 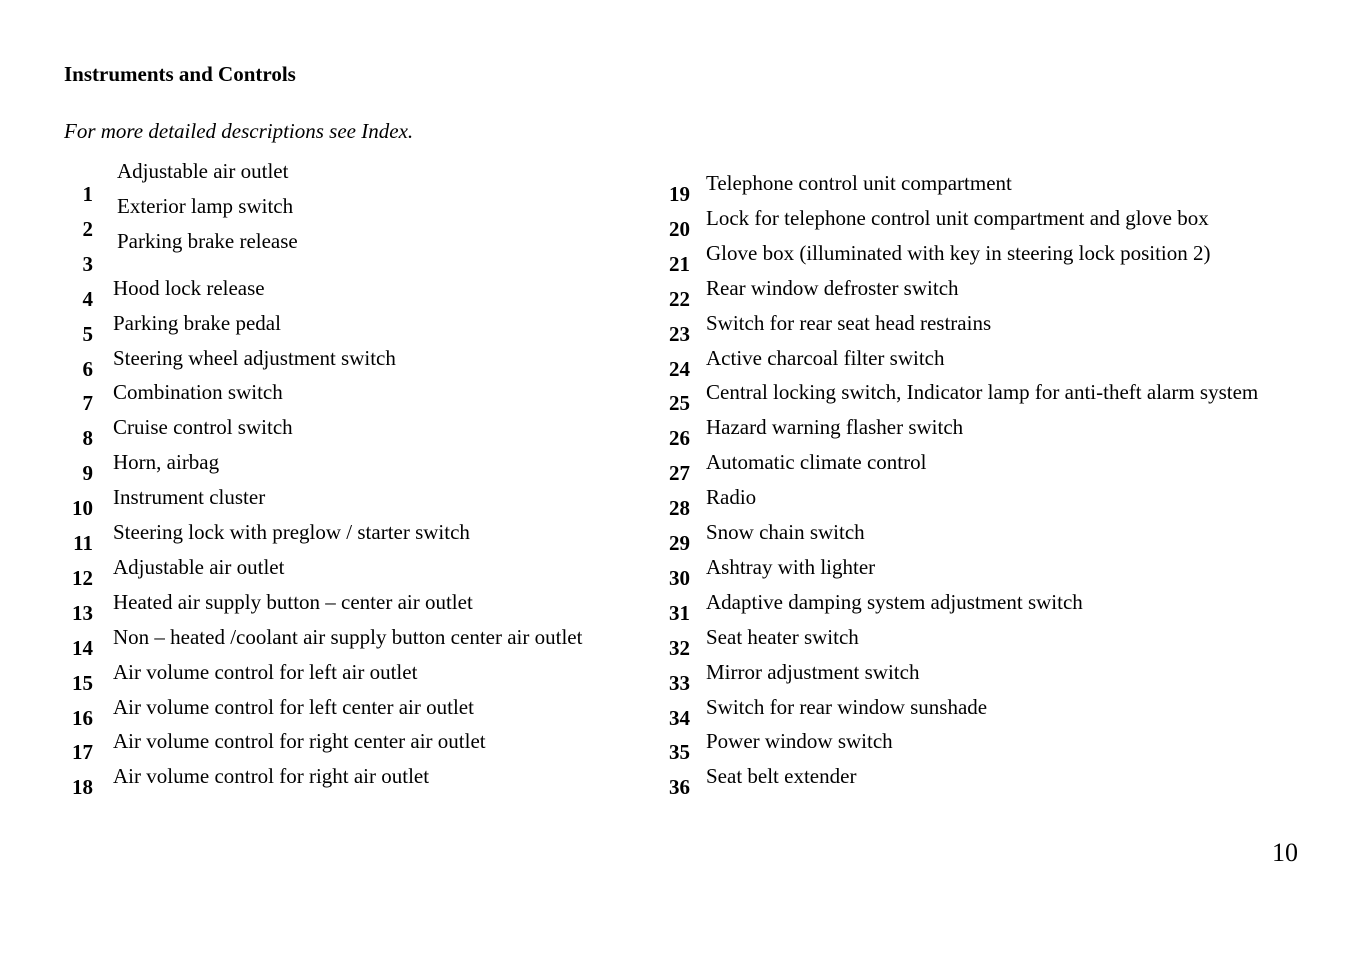 What do you see at coordinates (1285, 852) in the screenshot?
I see `page-number: 10` at bounding box center [1285, 852].